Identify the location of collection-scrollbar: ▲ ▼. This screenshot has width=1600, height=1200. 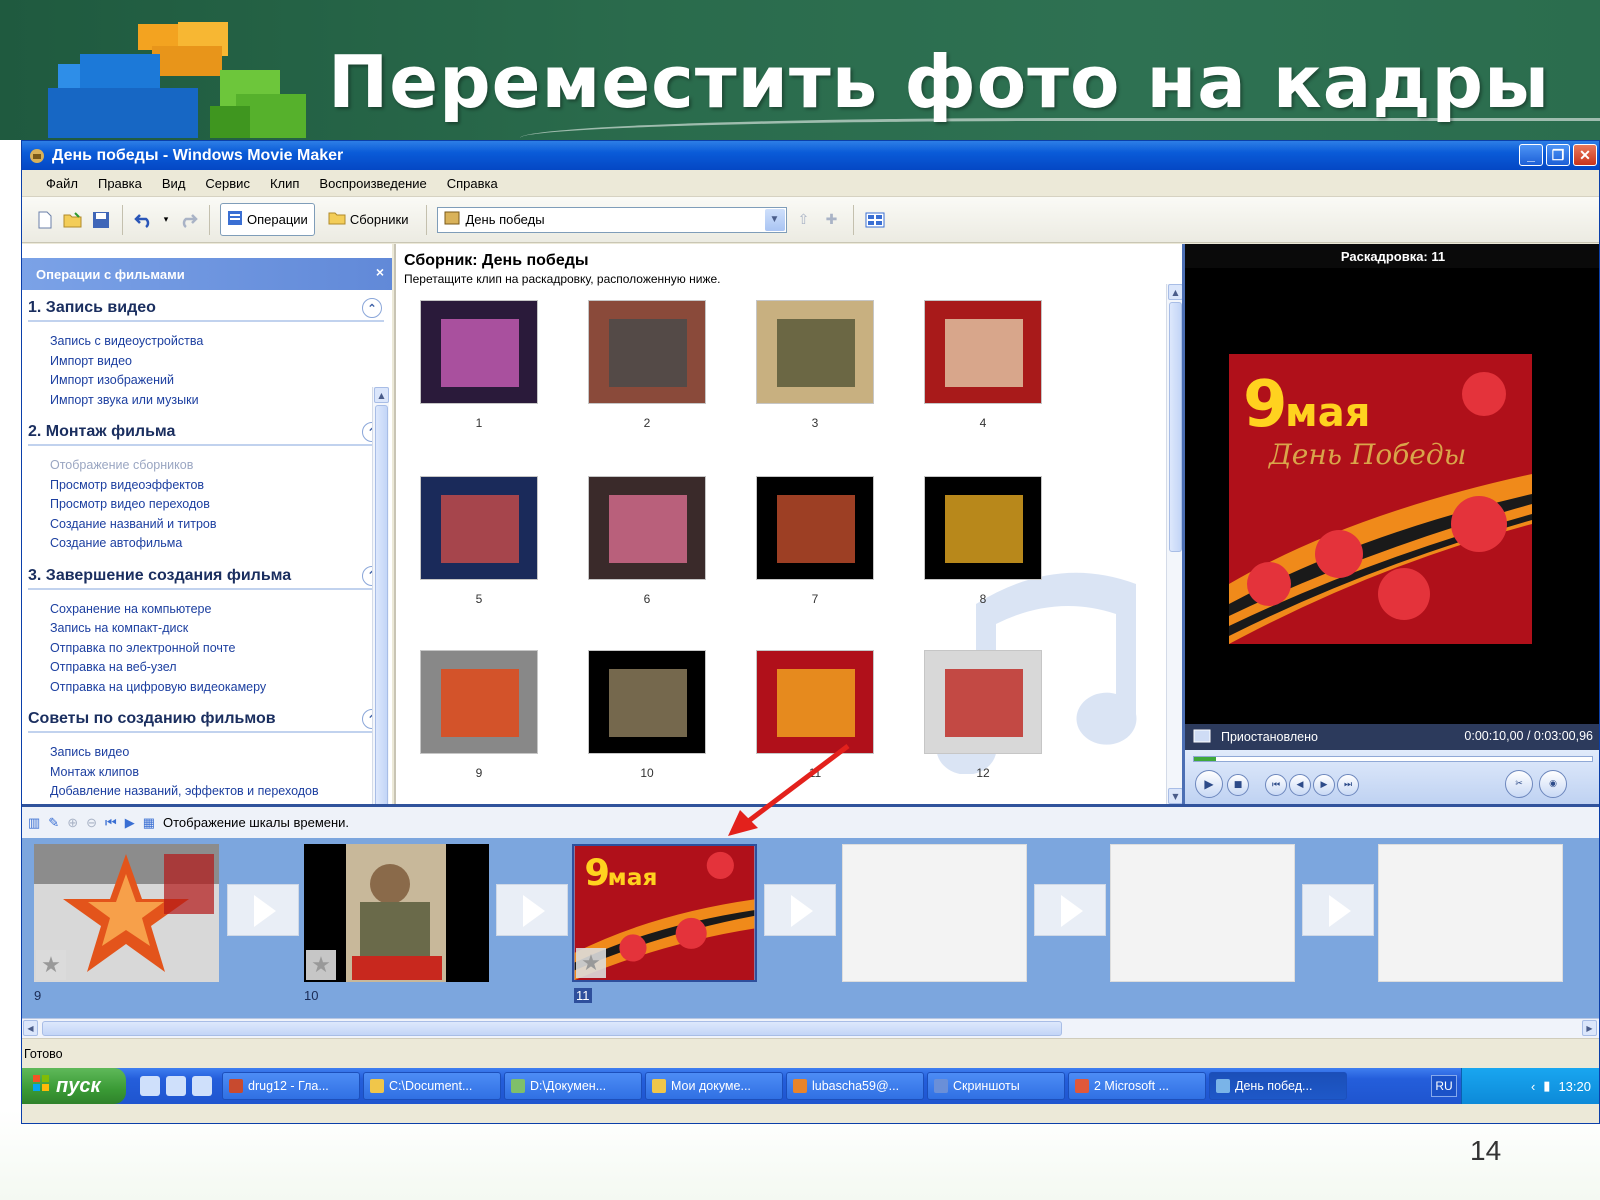
(1174, 544).